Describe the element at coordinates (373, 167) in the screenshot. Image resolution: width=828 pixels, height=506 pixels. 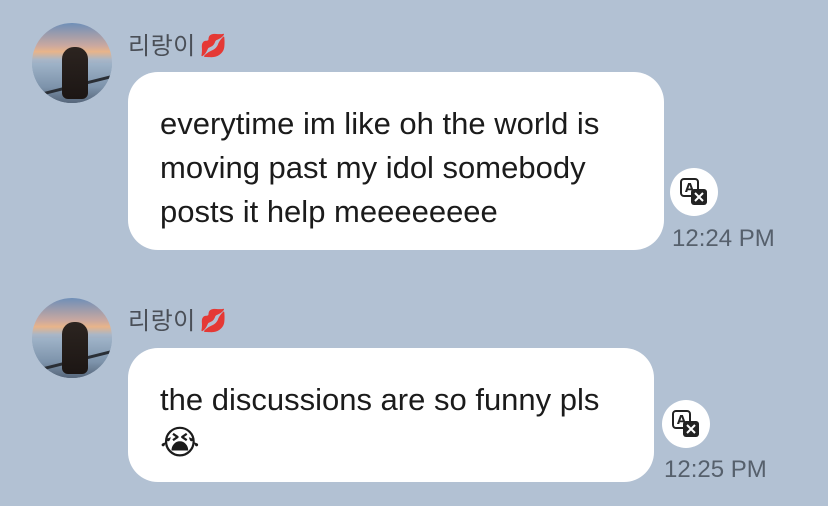
I see `message-line: moving past my idol somebody` at that location.